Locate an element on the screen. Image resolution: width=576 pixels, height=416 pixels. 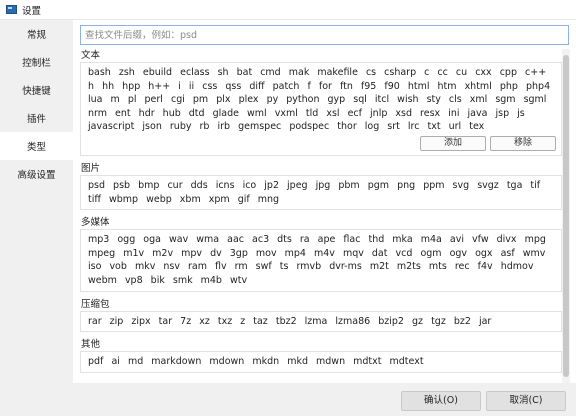
extension-item: cls is located at coordinates (455, 99).